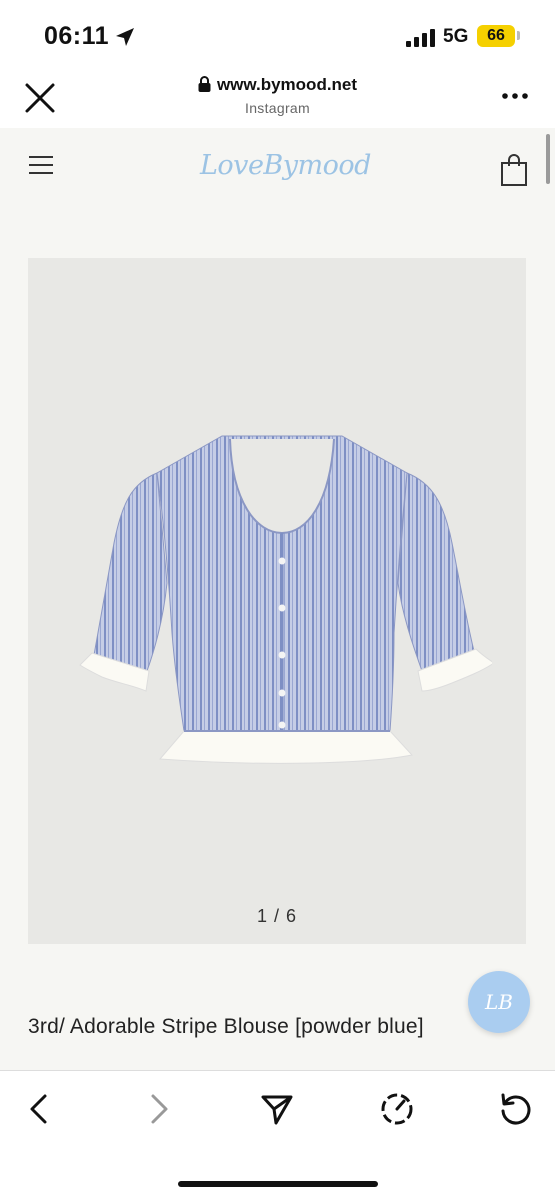 The width and height of the screenshot is (555, 1201). I want to click on url-text: www.bymood.net, so click(287, 84).